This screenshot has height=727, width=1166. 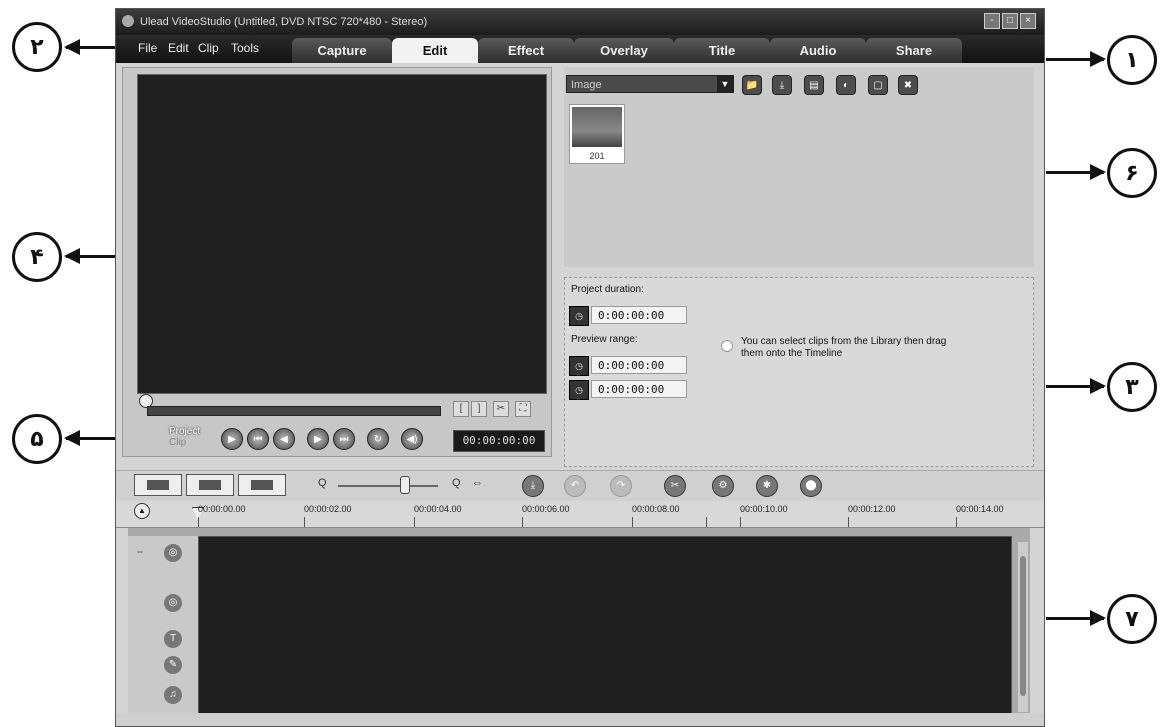 I want to click on minimize-button: -, so click(x=992, y=21).